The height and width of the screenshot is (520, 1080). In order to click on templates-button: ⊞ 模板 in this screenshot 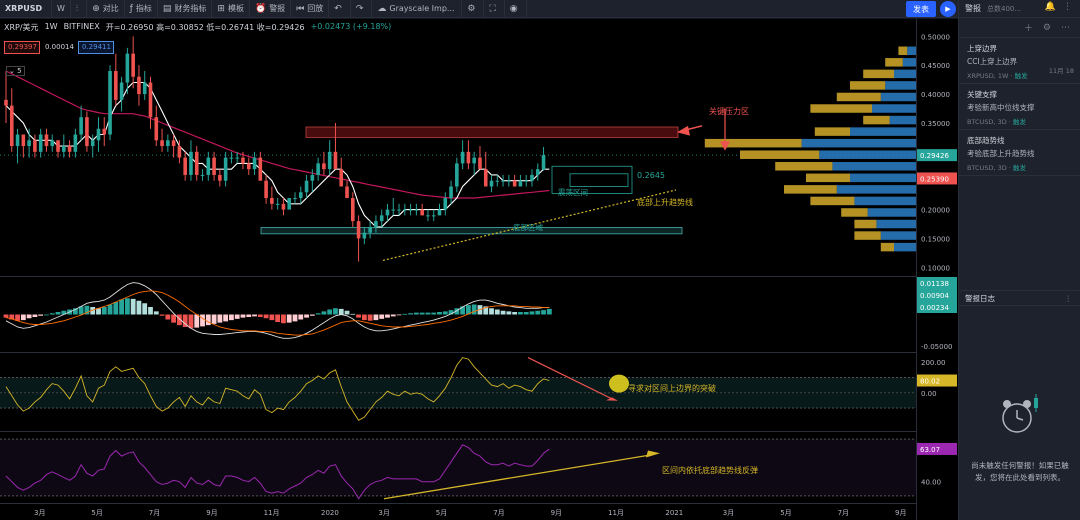, I will do `click(231, 9)`.